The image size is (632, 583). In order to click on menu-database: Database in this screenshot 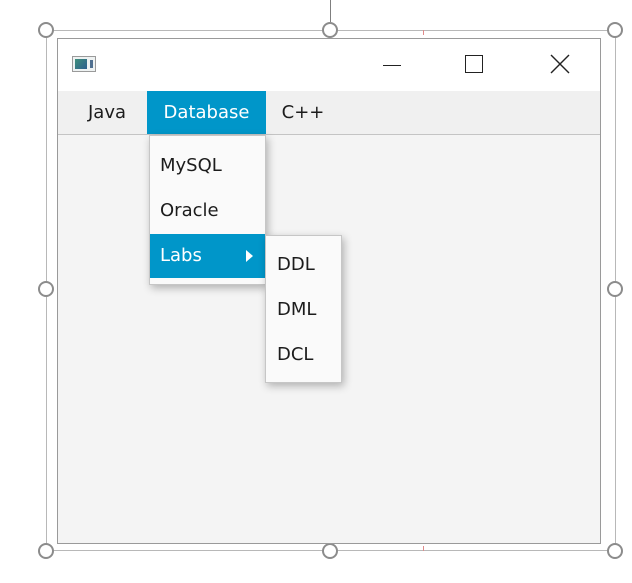, I will do `click(206, 112)`.